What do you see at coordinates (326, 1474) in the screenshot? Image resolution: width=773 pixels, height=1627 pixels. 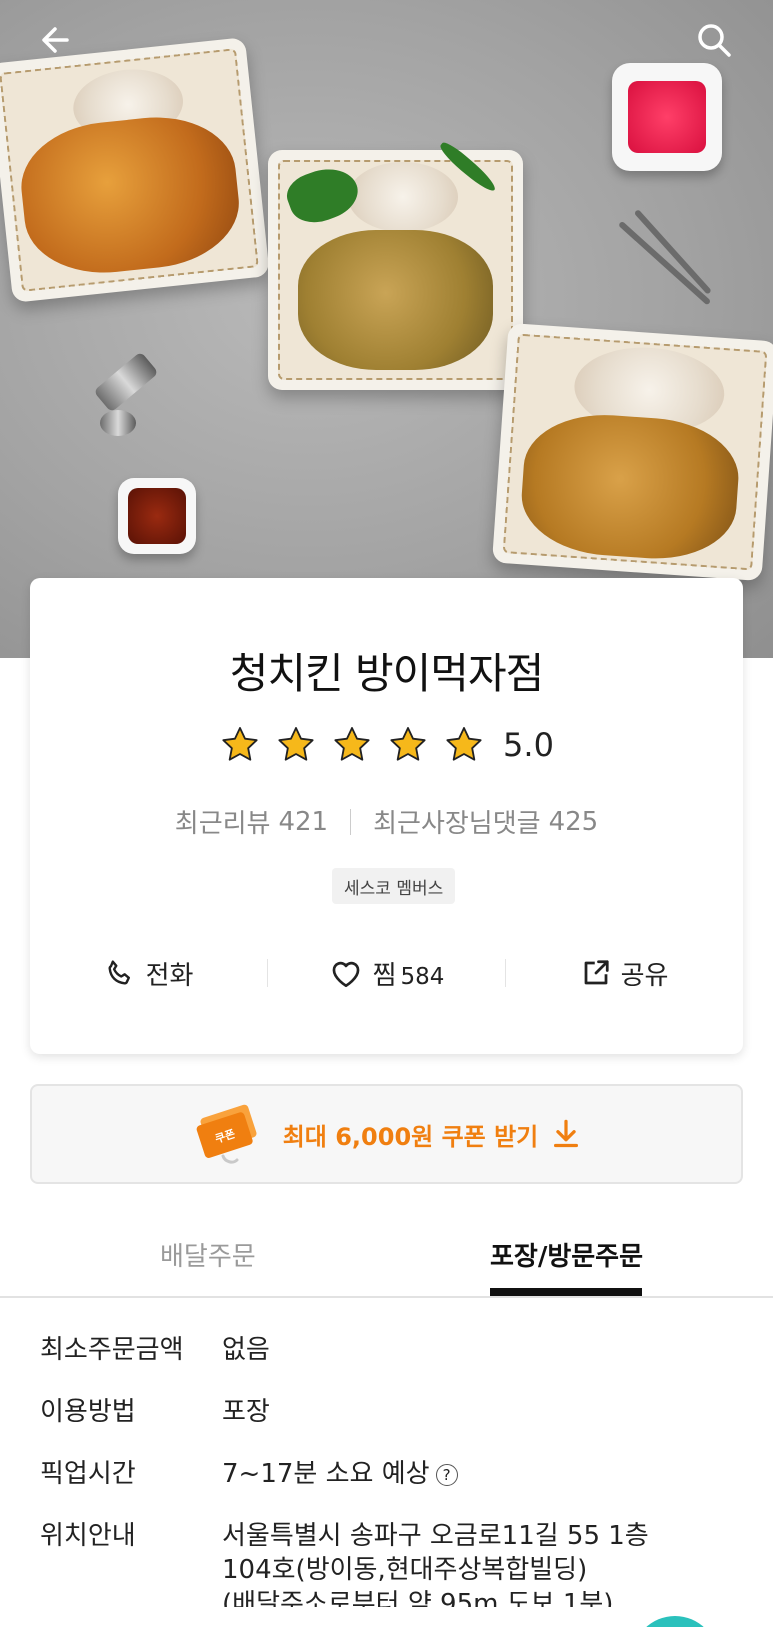 I see `pickup-time-value: 7~17분 소요 예상` at bounding box center [326, 1474].